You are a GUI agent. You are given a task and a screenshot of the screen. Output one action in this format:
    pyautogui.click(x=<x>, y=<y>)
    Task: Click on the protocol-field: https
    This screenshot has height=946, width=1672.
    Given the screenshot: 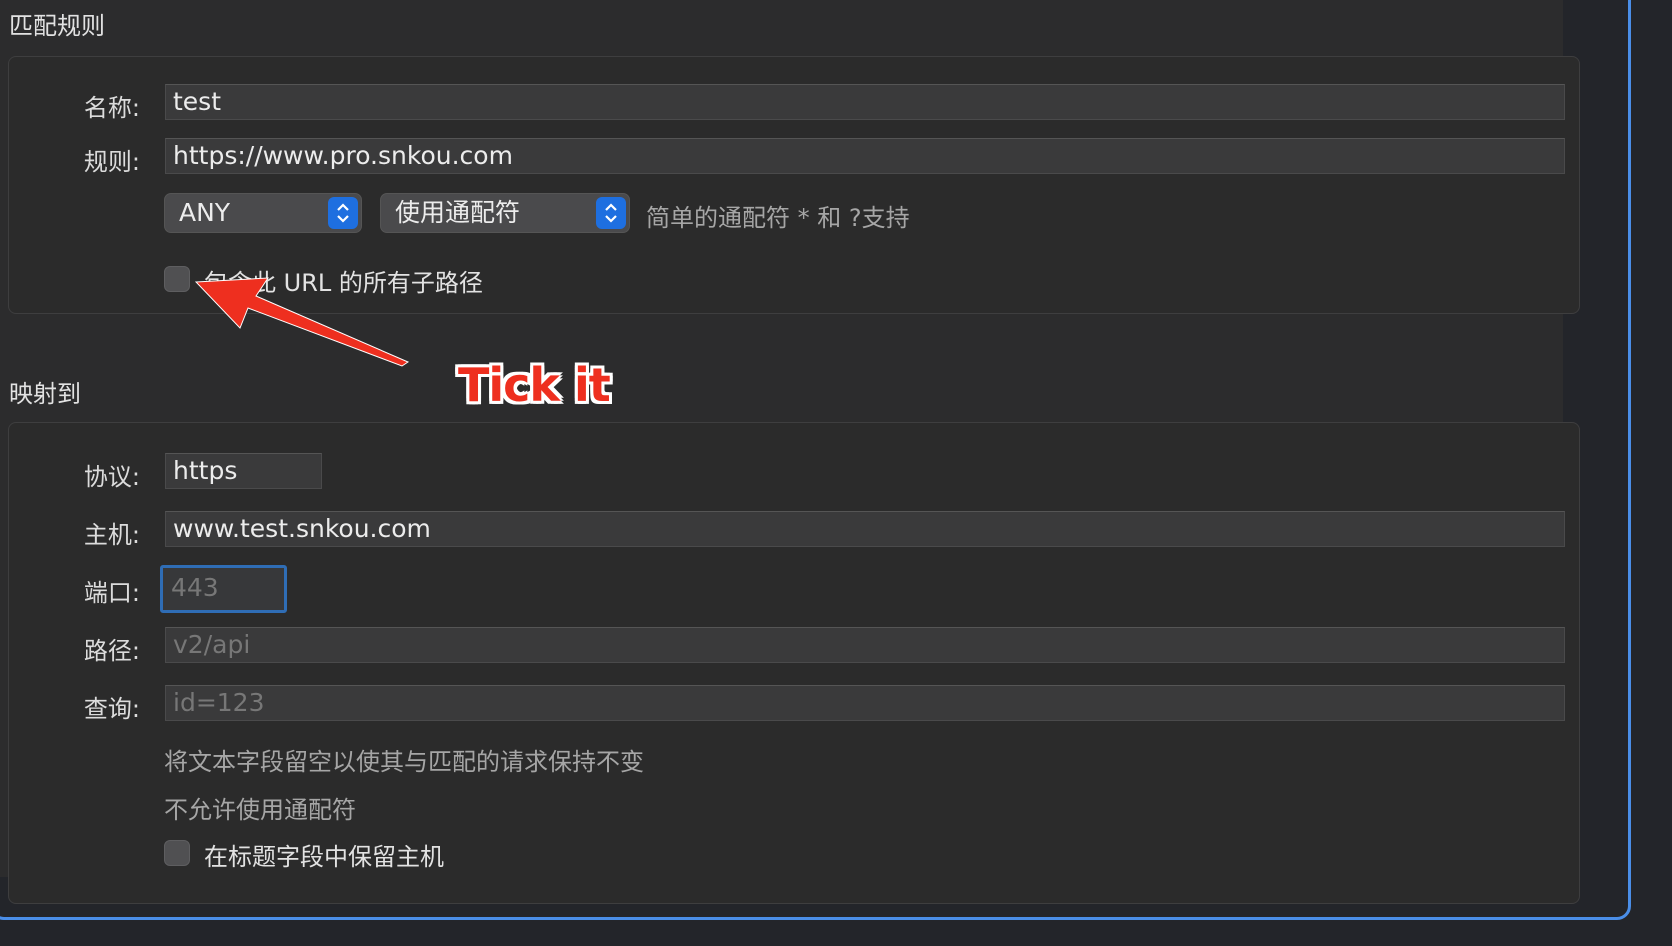 What is the action you would take?
    pyautogui.click(x=243, y=471)
    